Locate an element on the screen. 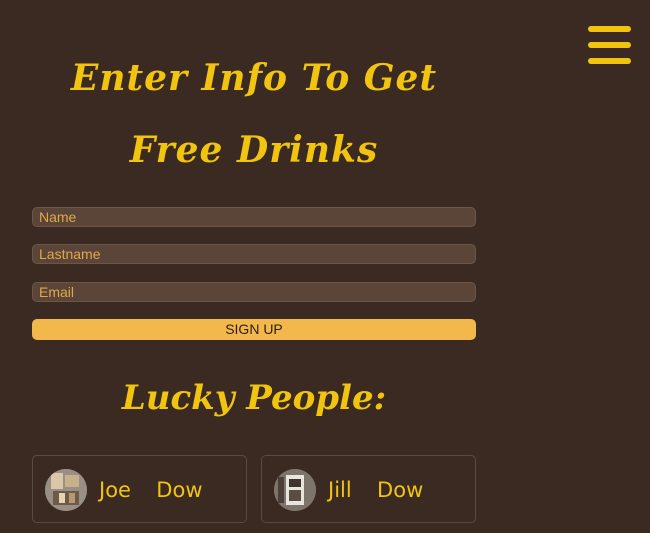 The height and width of the screenshot is (533, 650). person-name: Jill Dow is located at coordinates (376, 490).